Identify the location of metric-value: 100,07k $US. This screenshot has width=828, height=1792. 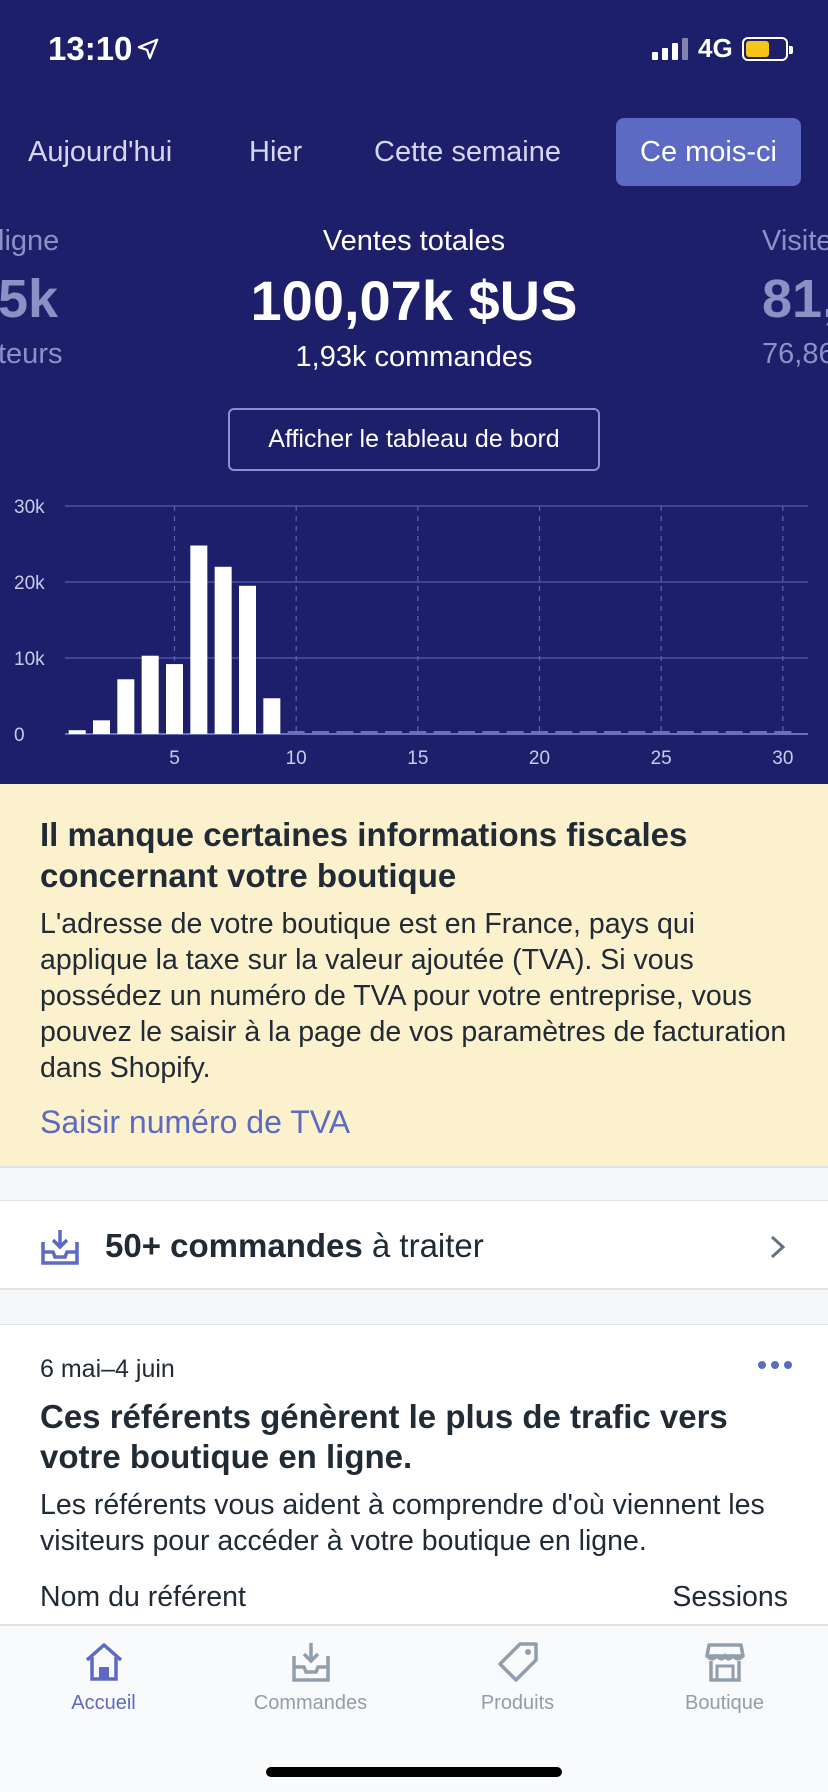
(414, 300).